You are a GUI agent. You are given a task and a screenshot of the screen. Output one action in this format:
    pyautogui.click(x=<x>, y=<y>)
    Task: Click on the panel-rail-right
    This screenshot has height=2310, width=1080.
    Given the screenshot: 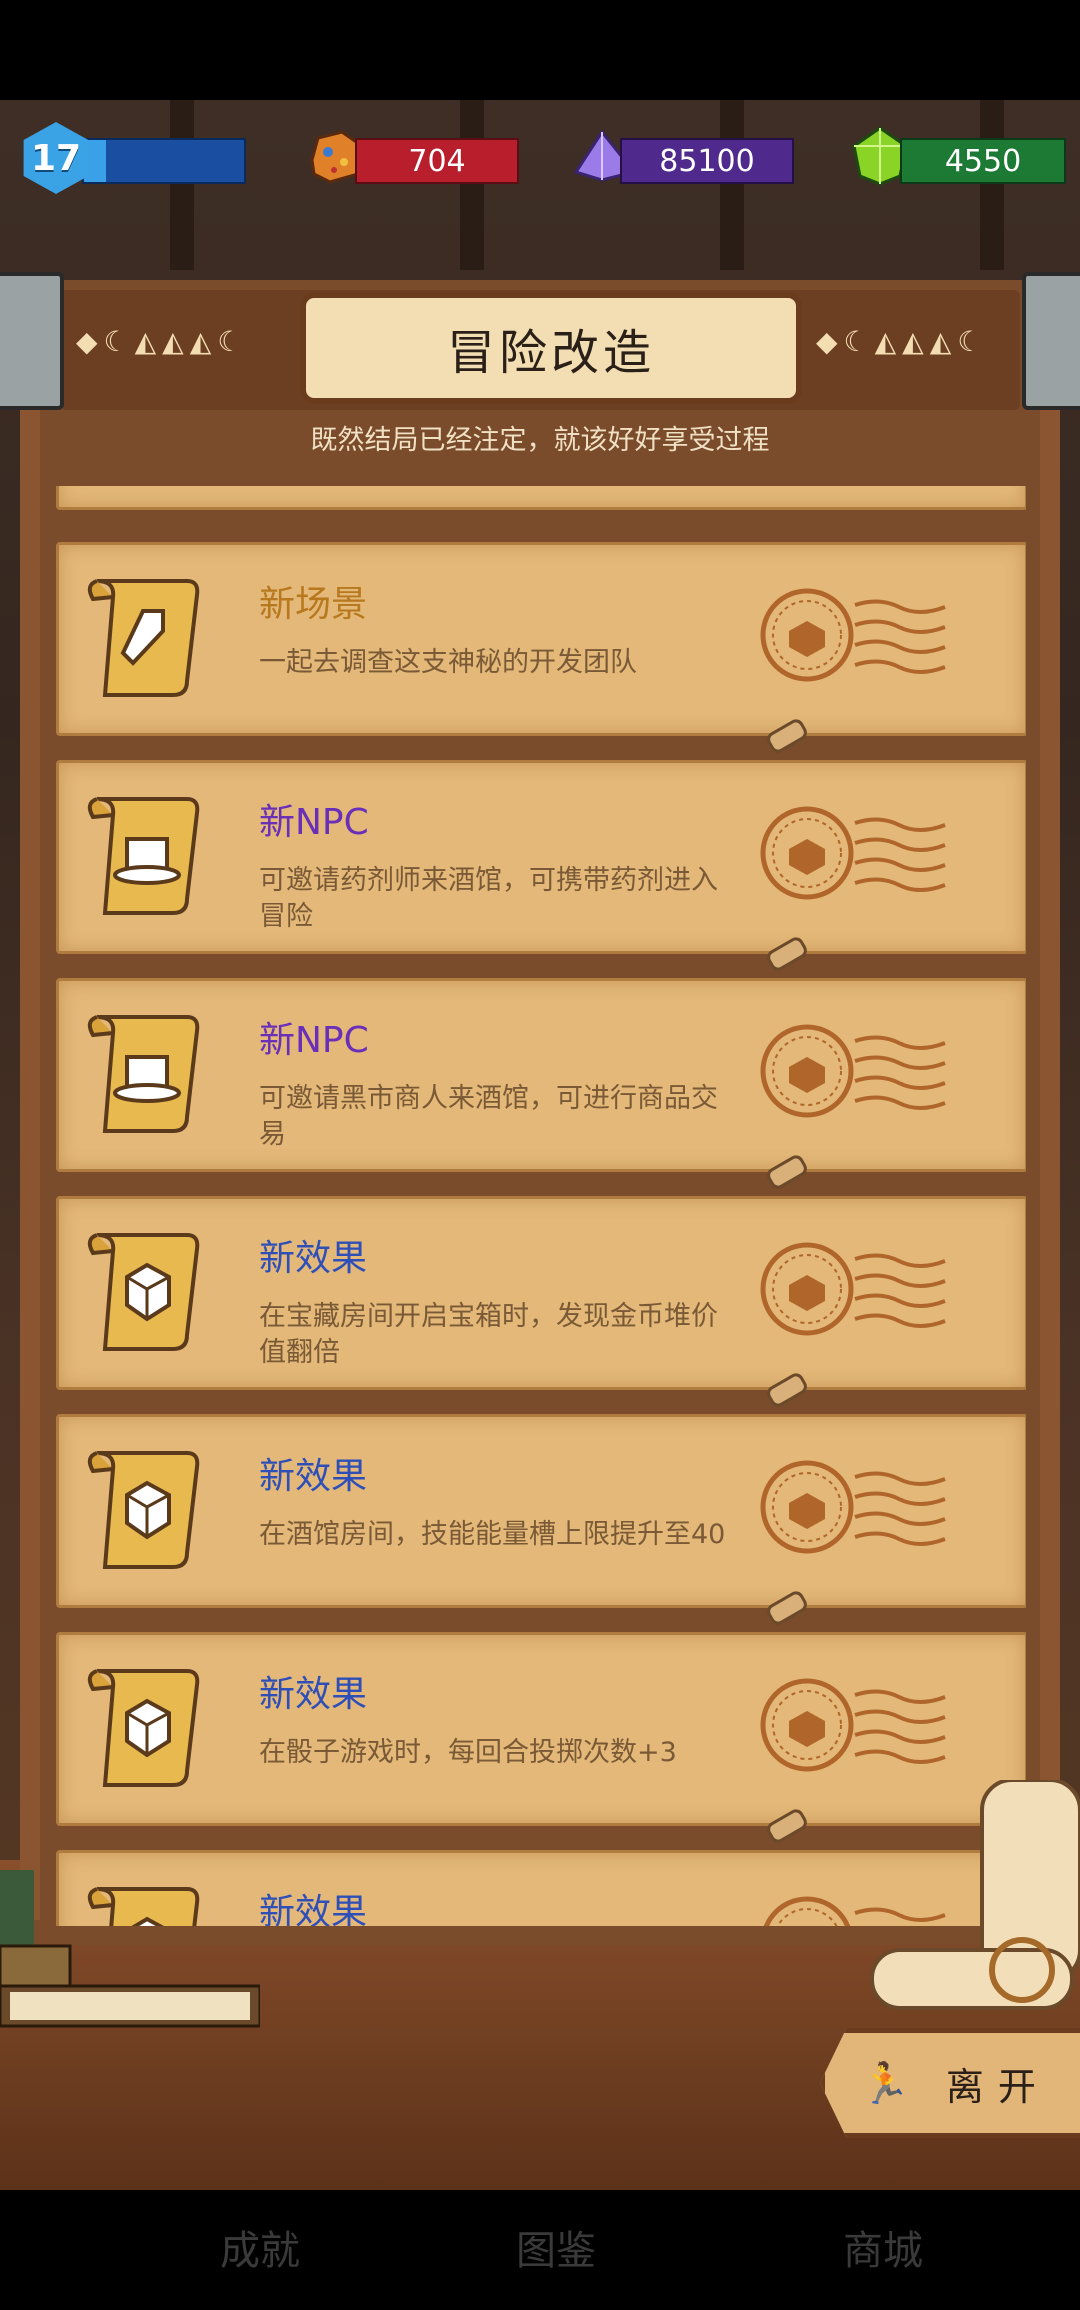 What is the action you would take?
    pyautogui.click(x=1050, y=1160)
    